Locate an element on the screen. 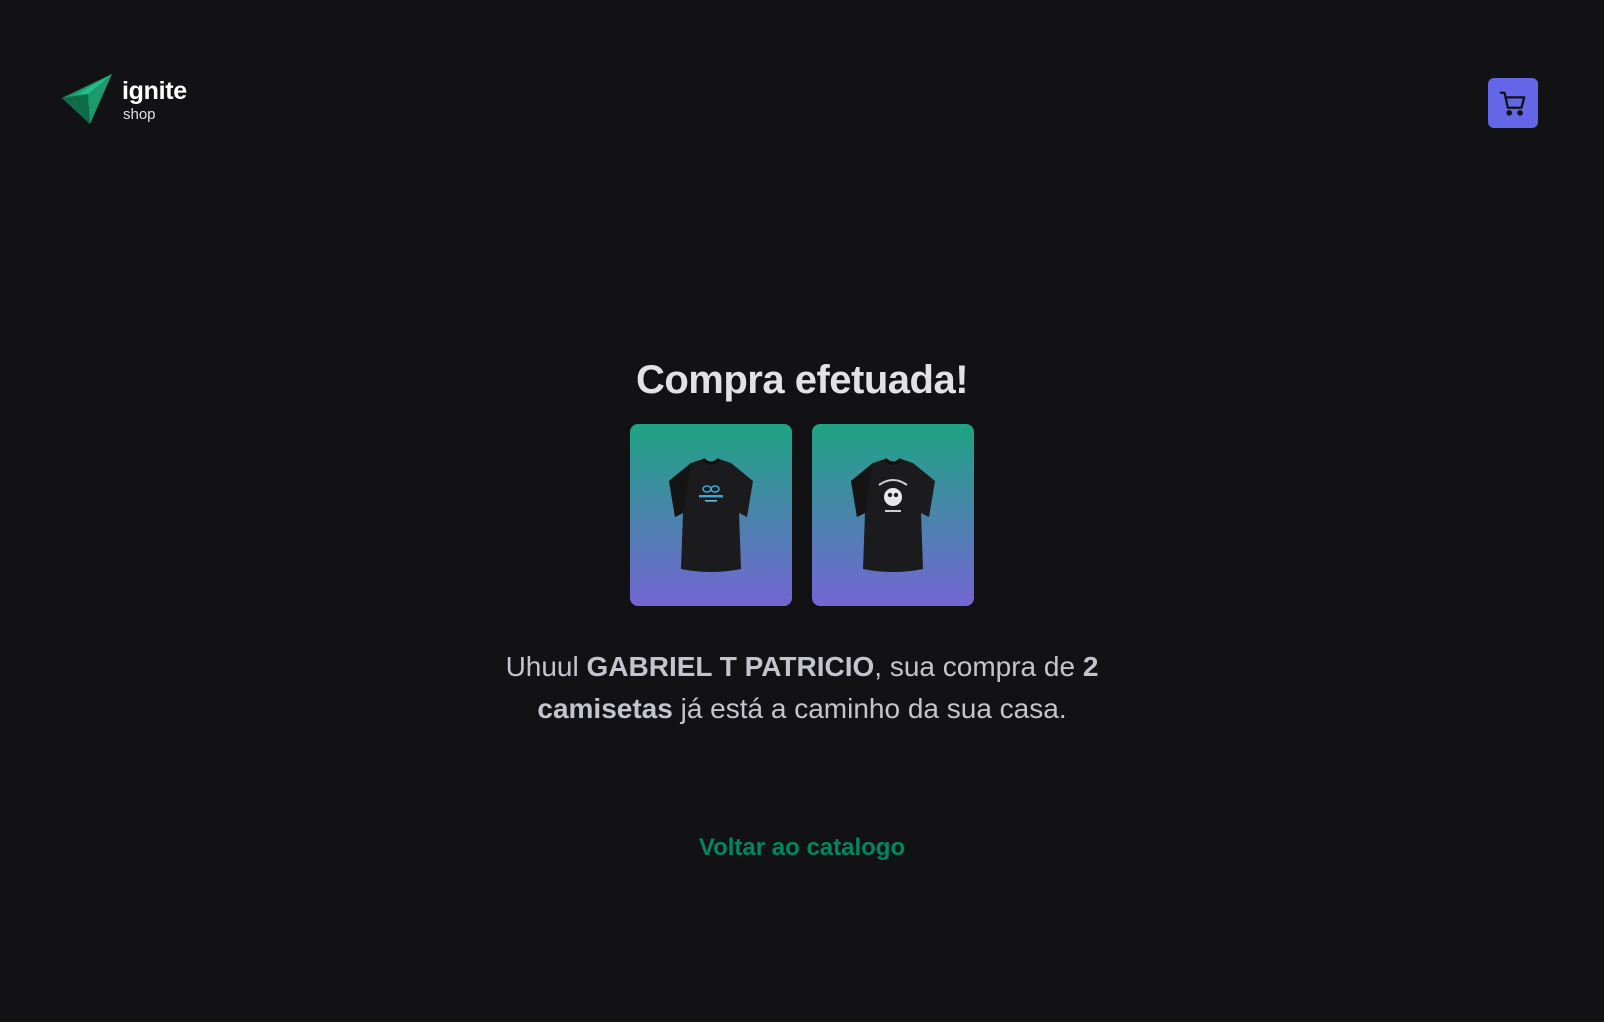 Image resolution: width=1604 pixels, height=1022 pixels. cart-icon is located at coordinates (1512, 103).